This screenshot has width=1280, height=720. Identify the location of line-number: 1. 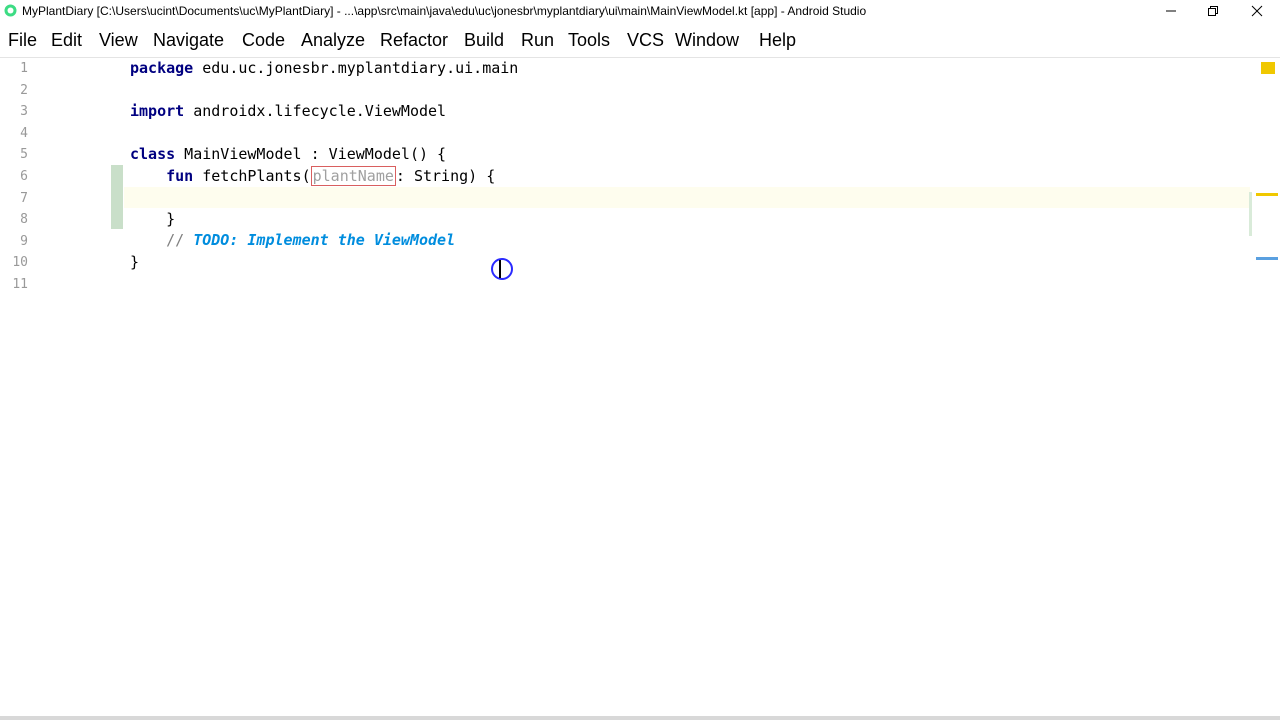
(24, 68).